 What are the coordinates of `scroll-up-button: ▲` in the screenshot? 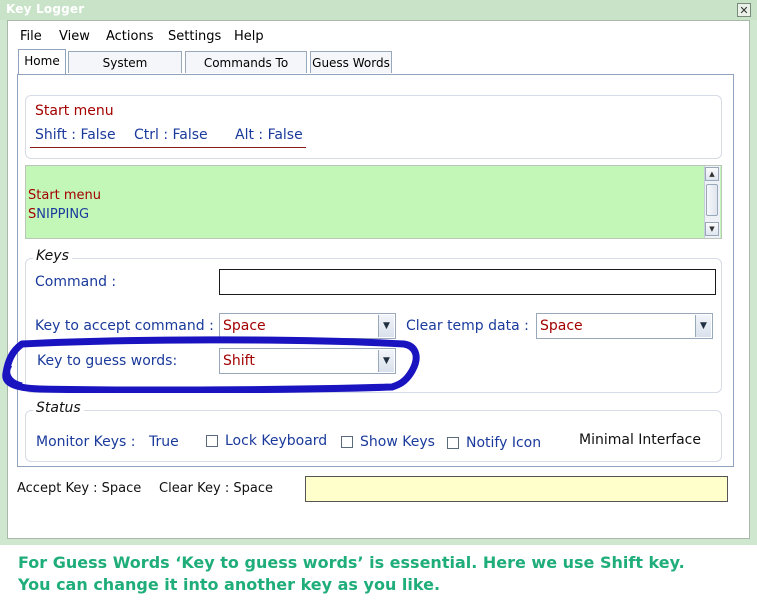 It's located at (712, 174).